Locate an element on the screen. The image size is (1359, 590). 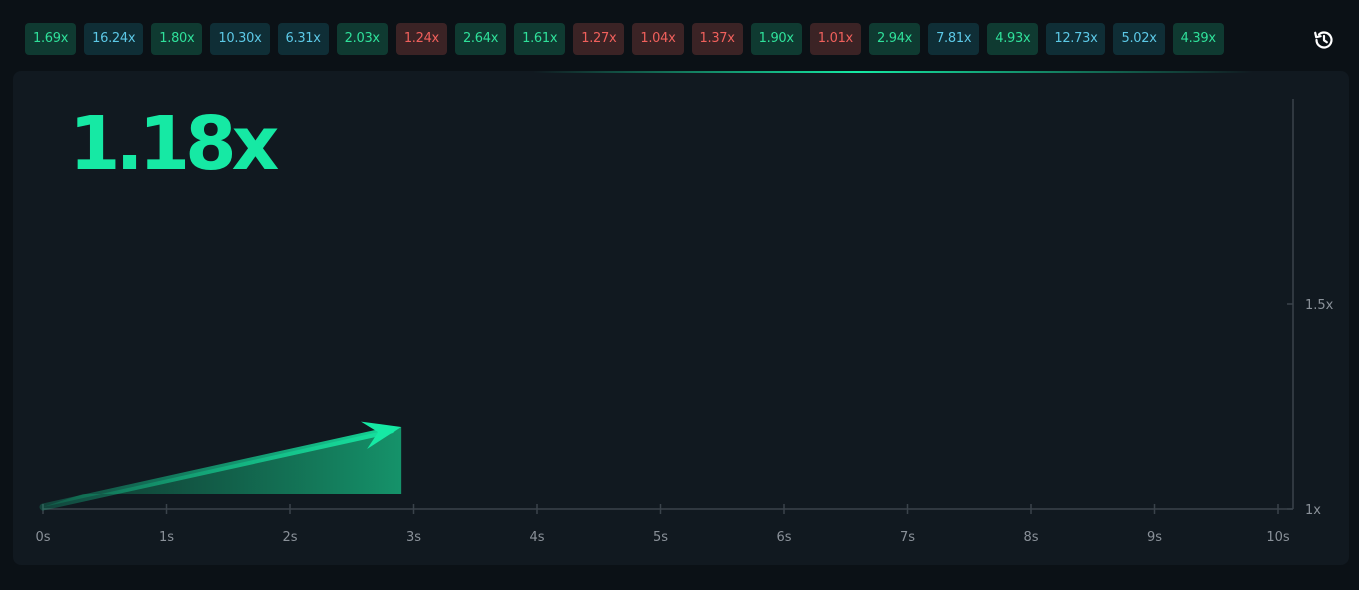
x-tick-label: 9s is located at coordinates (1154, 537).